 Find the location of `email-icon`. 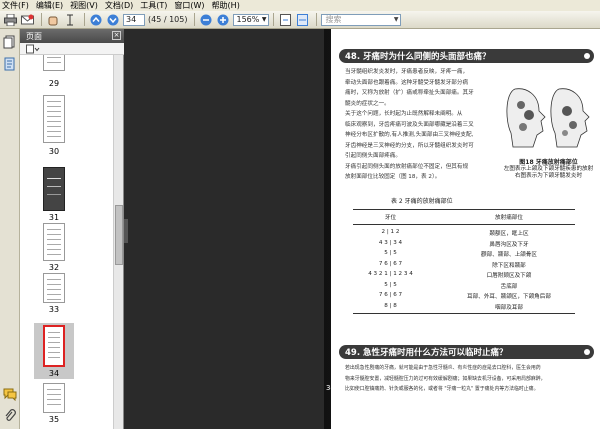

email-icon is located at coordinates (27, 19).